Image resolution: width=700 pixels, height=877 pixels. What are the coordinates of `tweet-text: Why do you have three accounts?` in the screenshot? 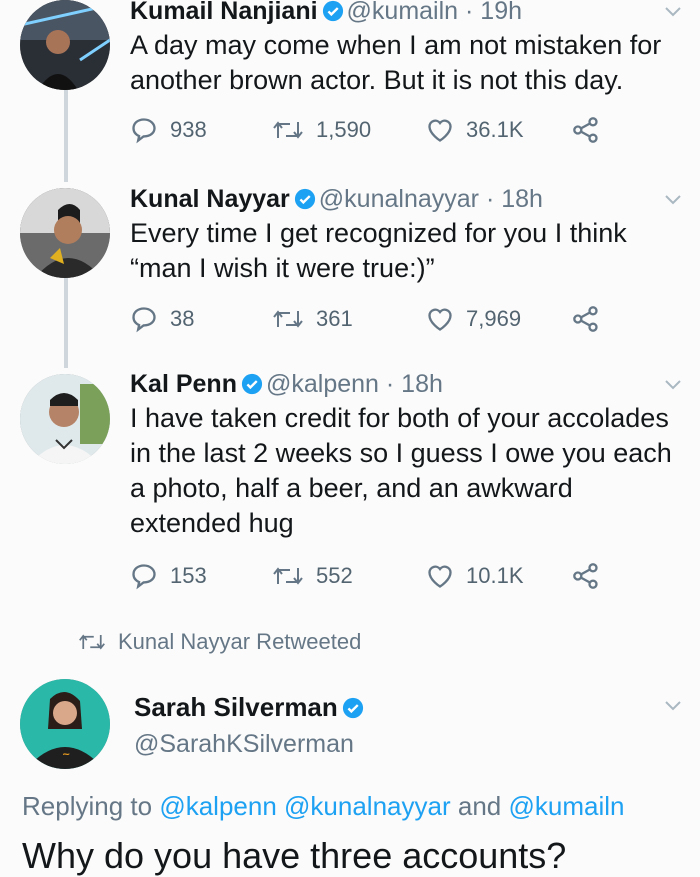 It's located at (294, 855).